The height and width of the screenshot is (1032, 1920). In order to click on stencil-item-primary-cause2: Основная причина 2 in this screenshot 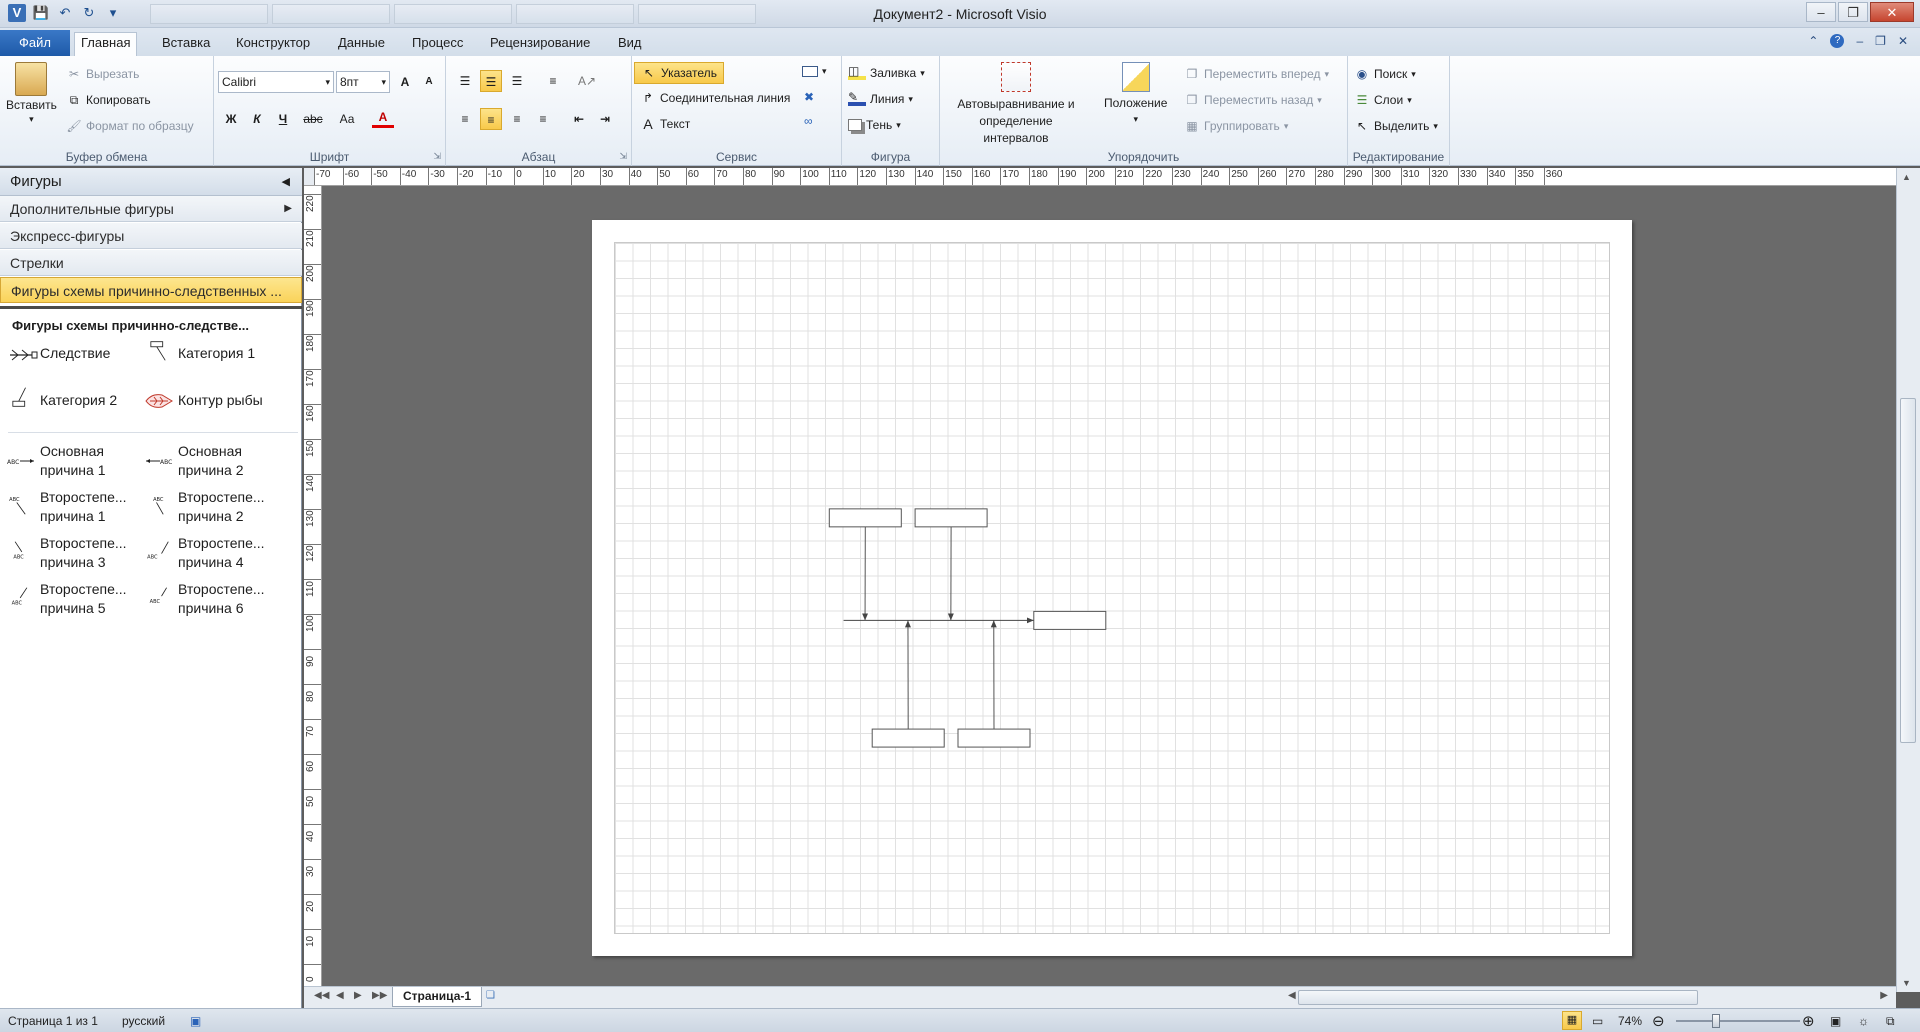, I will do `click(211, 461)`.